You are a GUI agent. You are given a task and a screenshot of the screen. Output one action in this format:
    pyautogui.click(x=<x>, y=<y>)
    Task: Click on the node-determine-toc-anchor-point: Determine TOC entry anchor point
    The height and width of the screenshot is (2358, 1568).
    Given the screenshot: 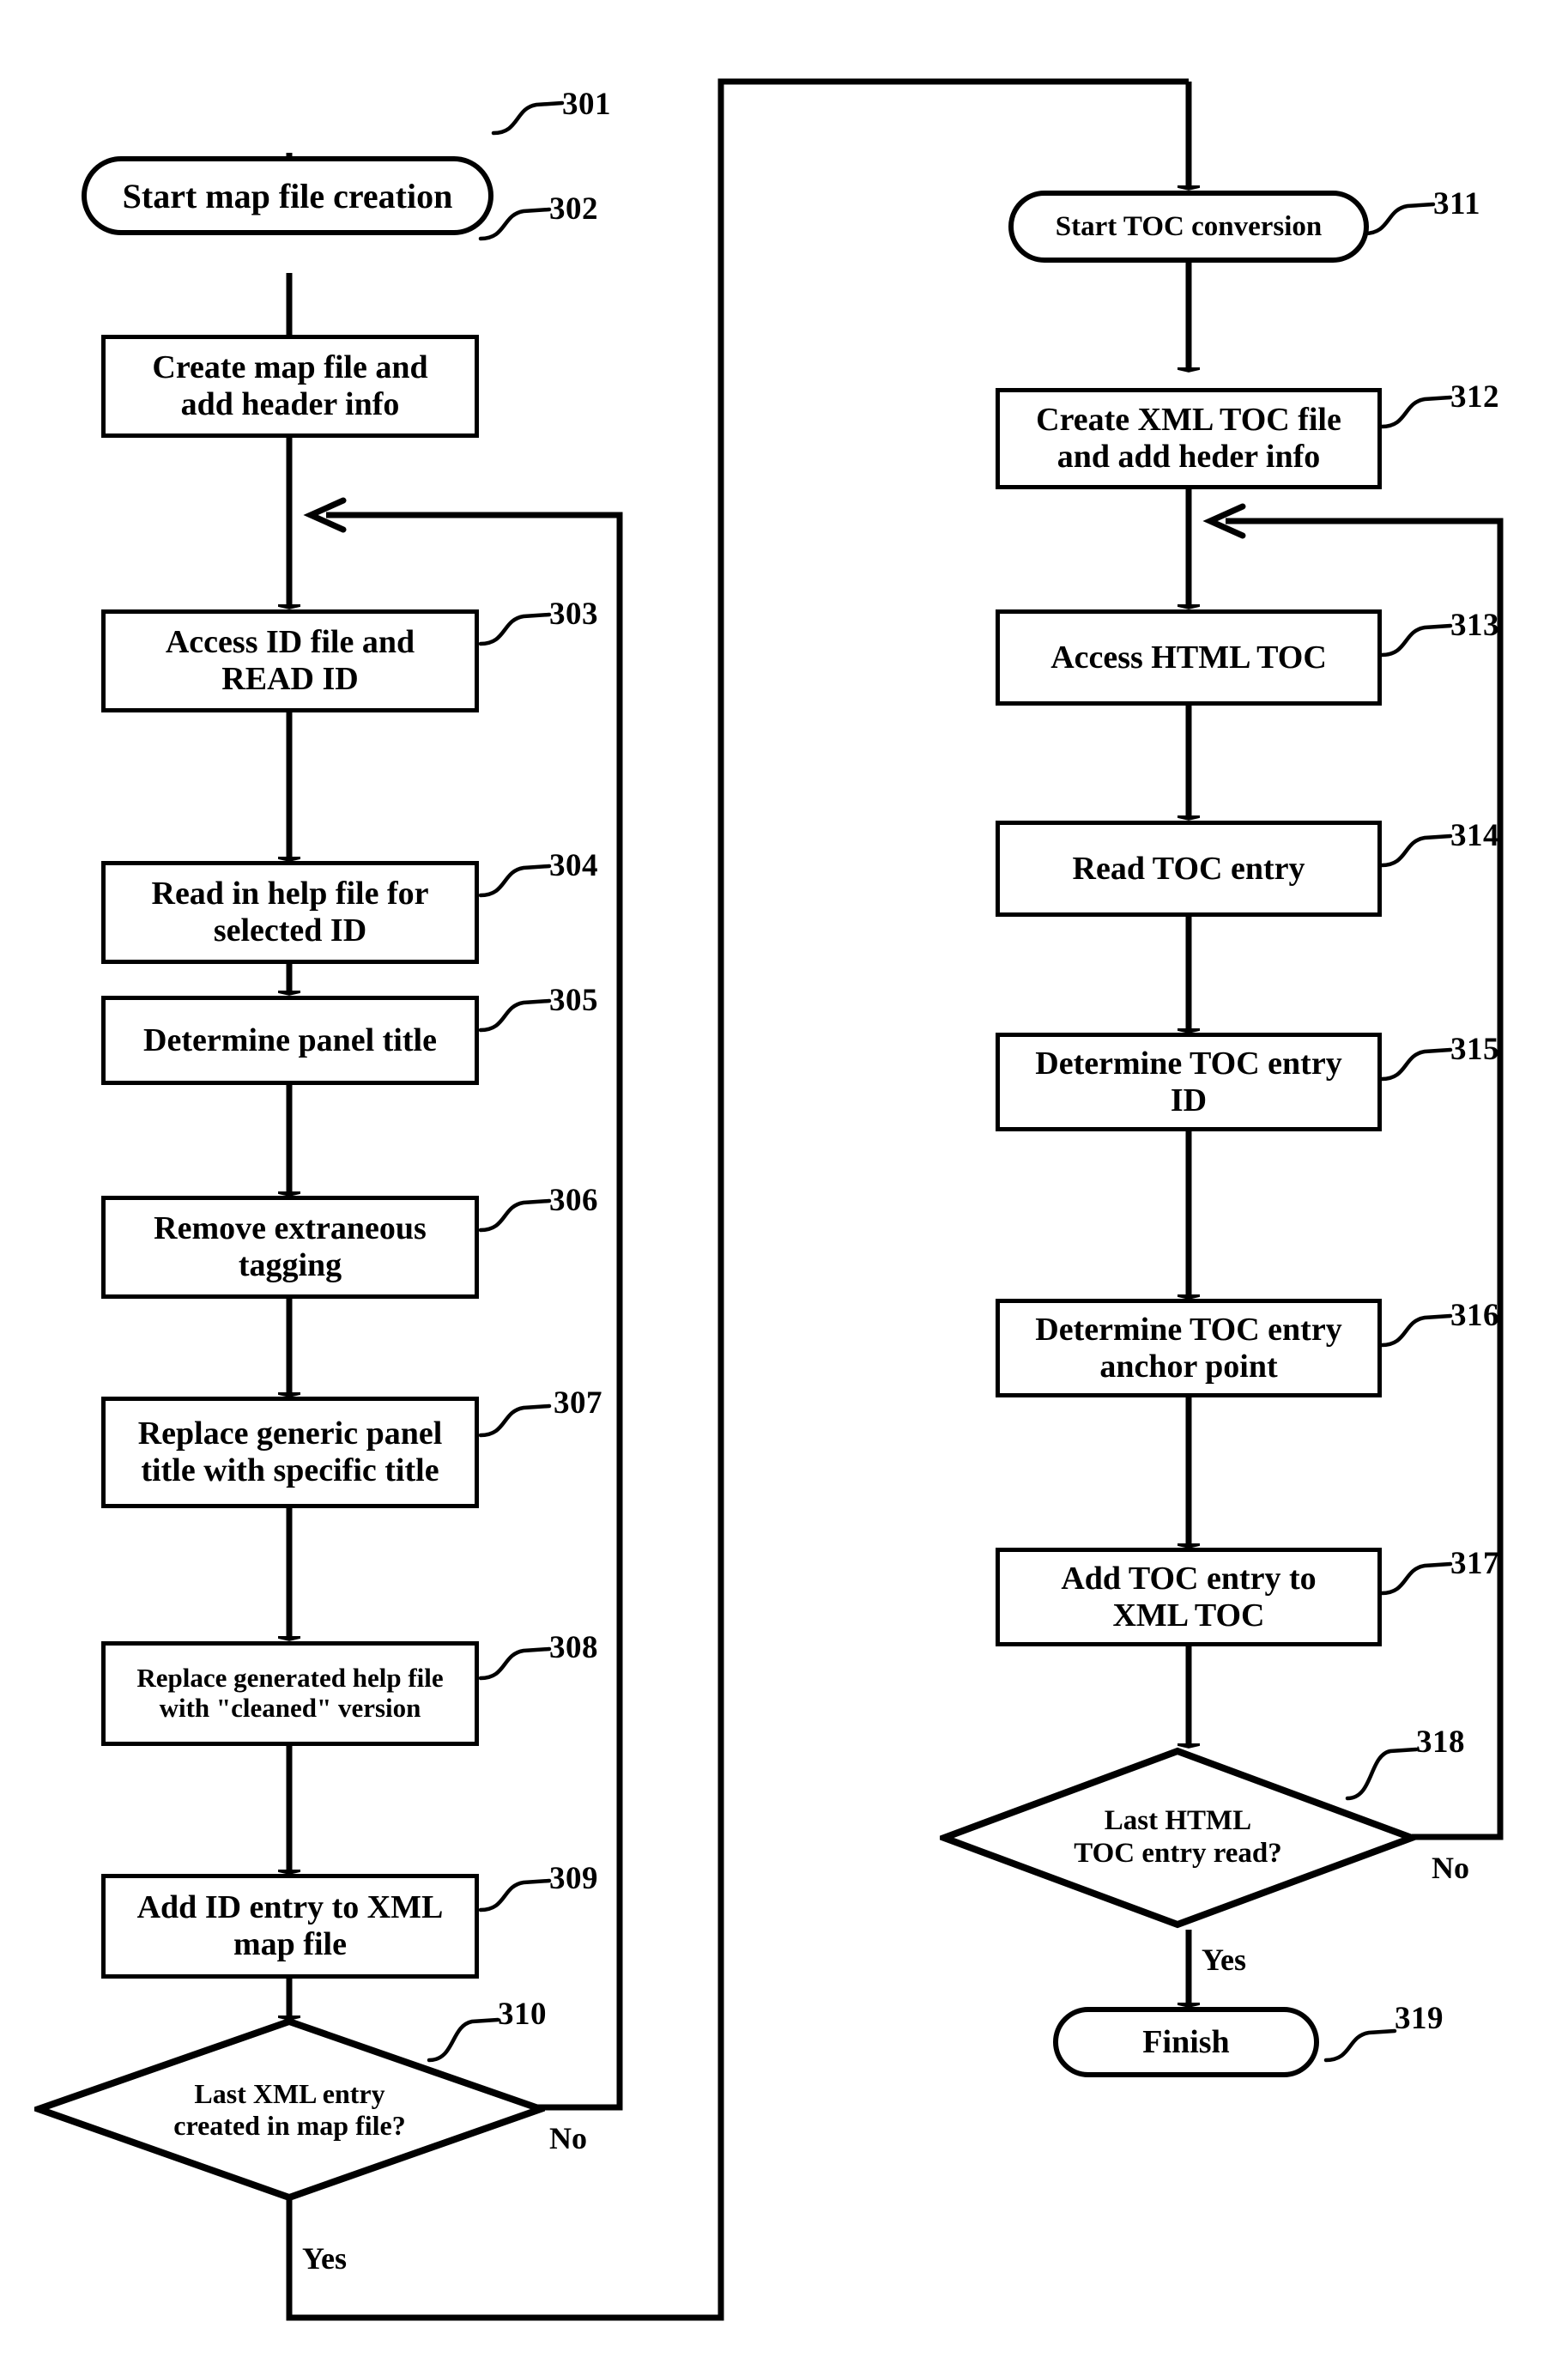 What is the action you would take?
    pyautogui.click(x=1189, y=1348)
    